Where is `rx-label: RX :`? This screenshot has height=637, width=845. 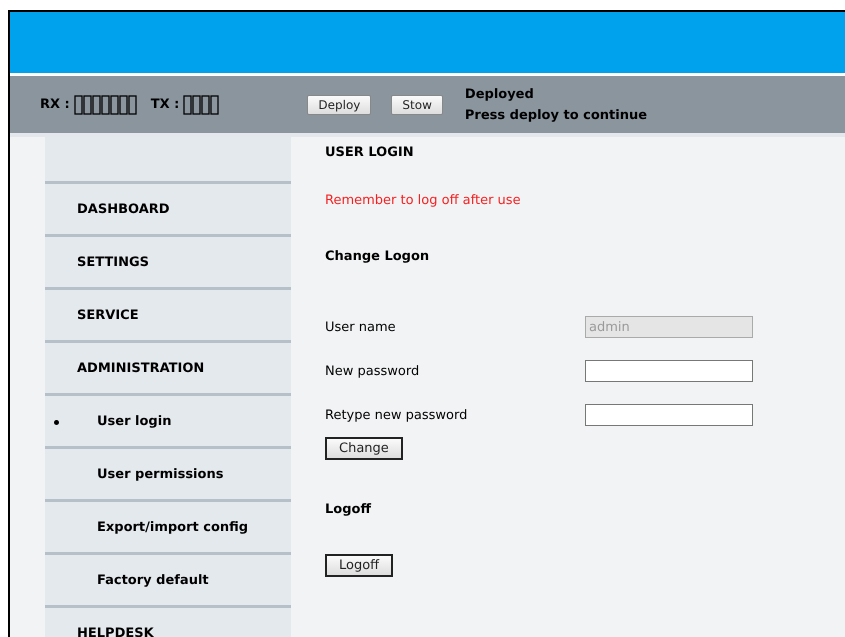 rx-label: RX : is located at coordinates (55, 104).